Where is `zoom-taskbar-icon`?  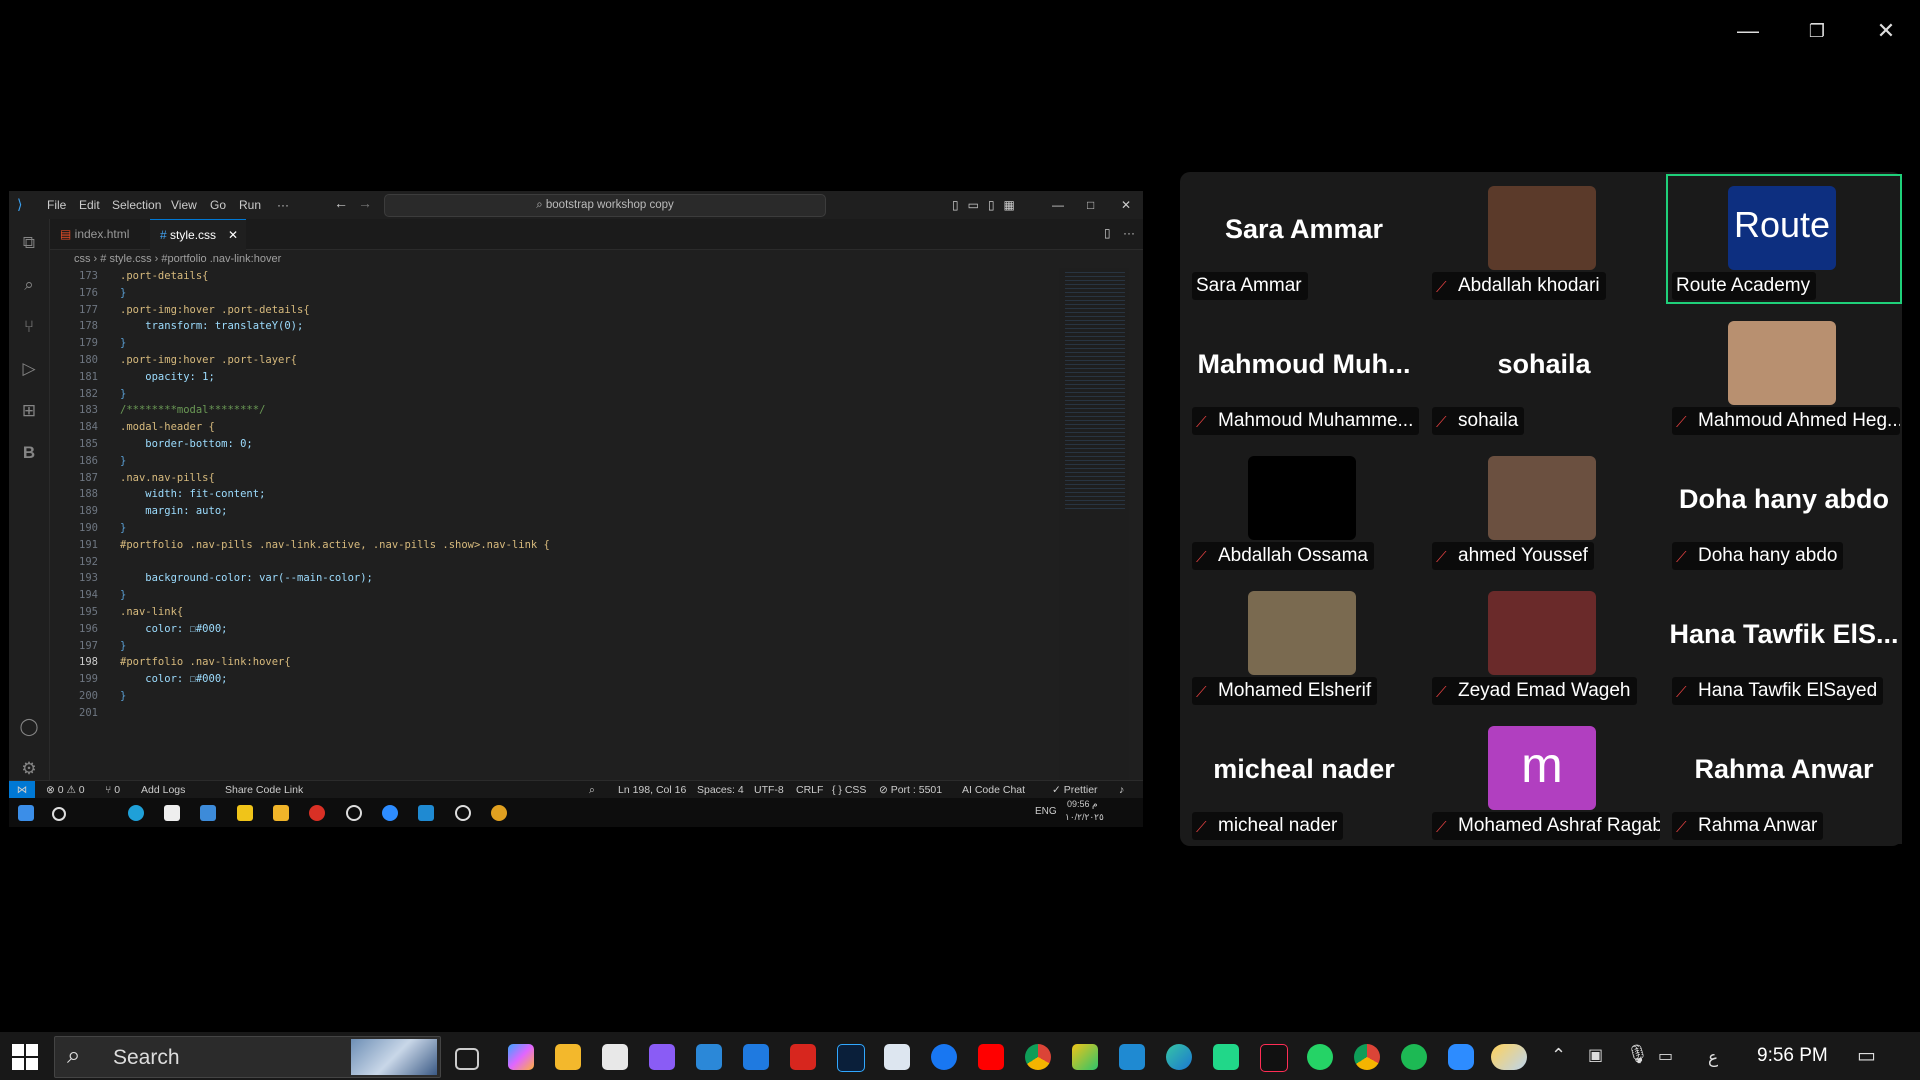 zoom-taskbar-icon is located at coordinates (1461, 1057).